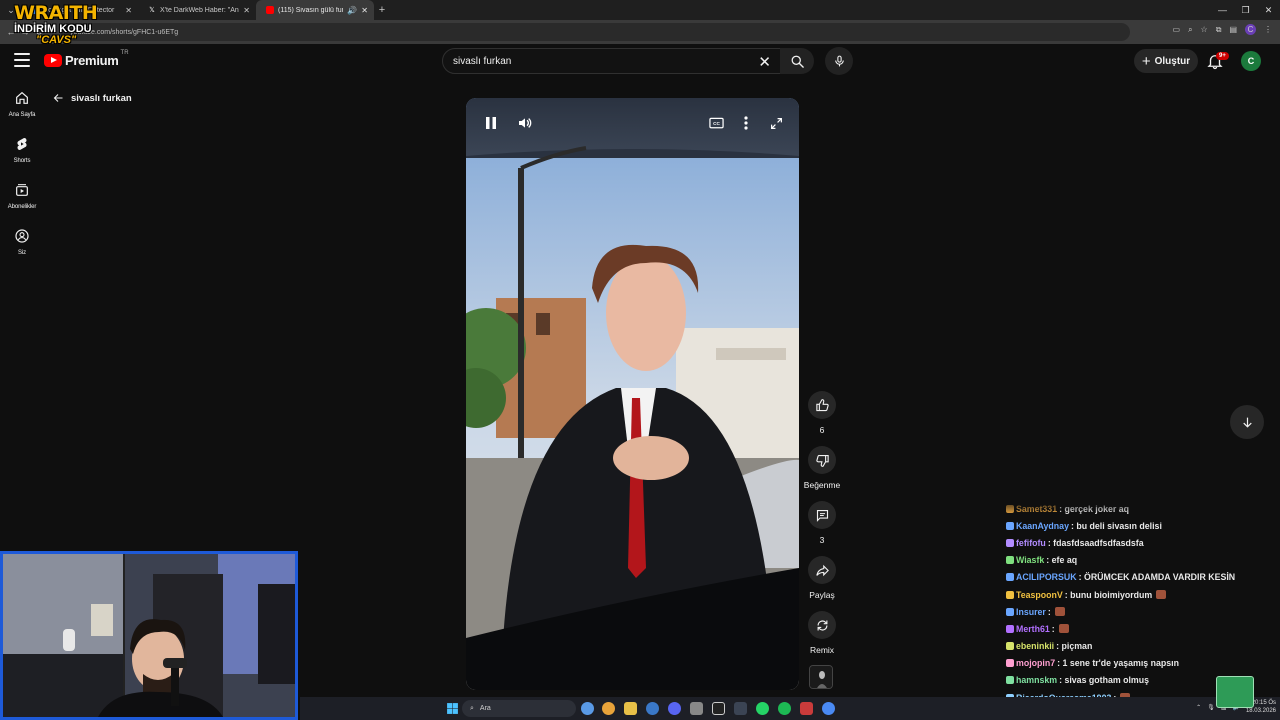  I want to click on chrome-icon, so click(608, 708).